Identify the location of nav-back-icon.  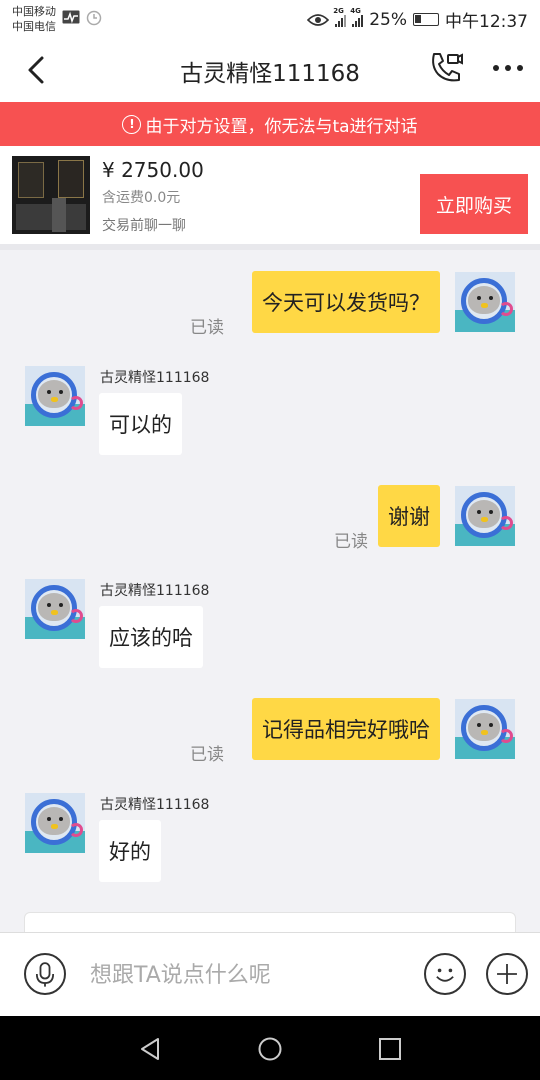
(151, 1049).